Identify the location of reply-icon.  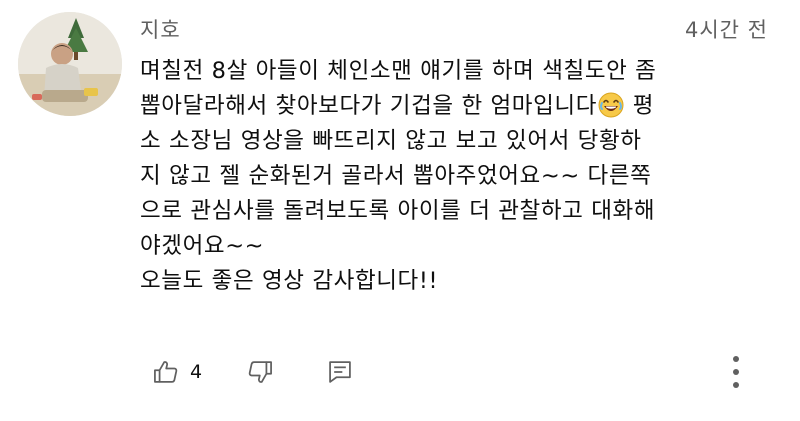
(340, 372).